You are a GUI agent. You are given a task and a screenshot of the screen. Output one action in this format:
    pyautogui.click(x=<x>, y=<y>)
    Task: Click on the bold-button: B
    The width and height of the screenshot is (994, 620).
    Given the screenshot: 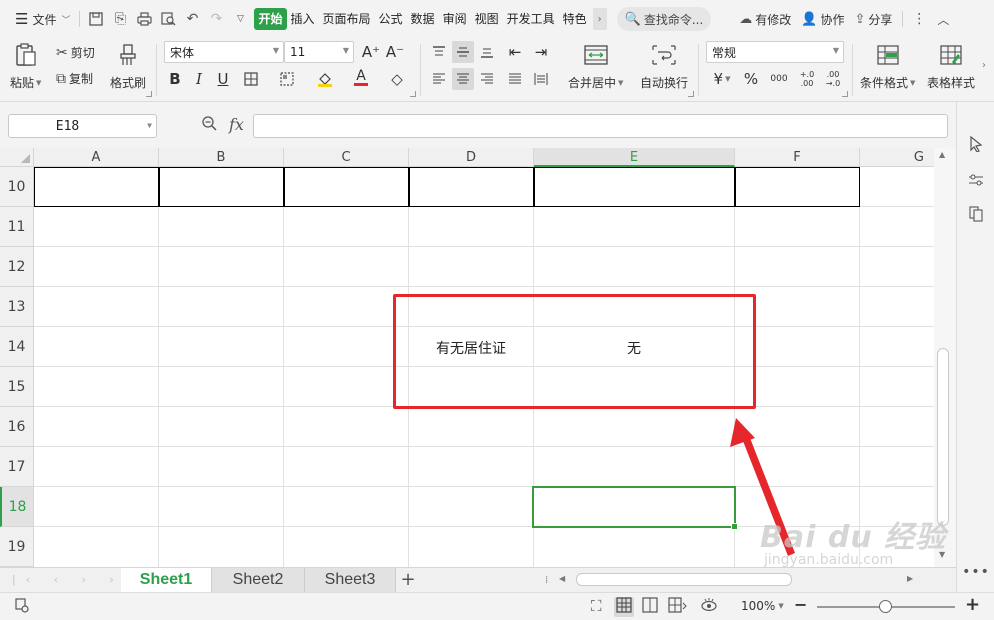 What is the action you would take?
    pyautogui.click(x=175, y=79)
    